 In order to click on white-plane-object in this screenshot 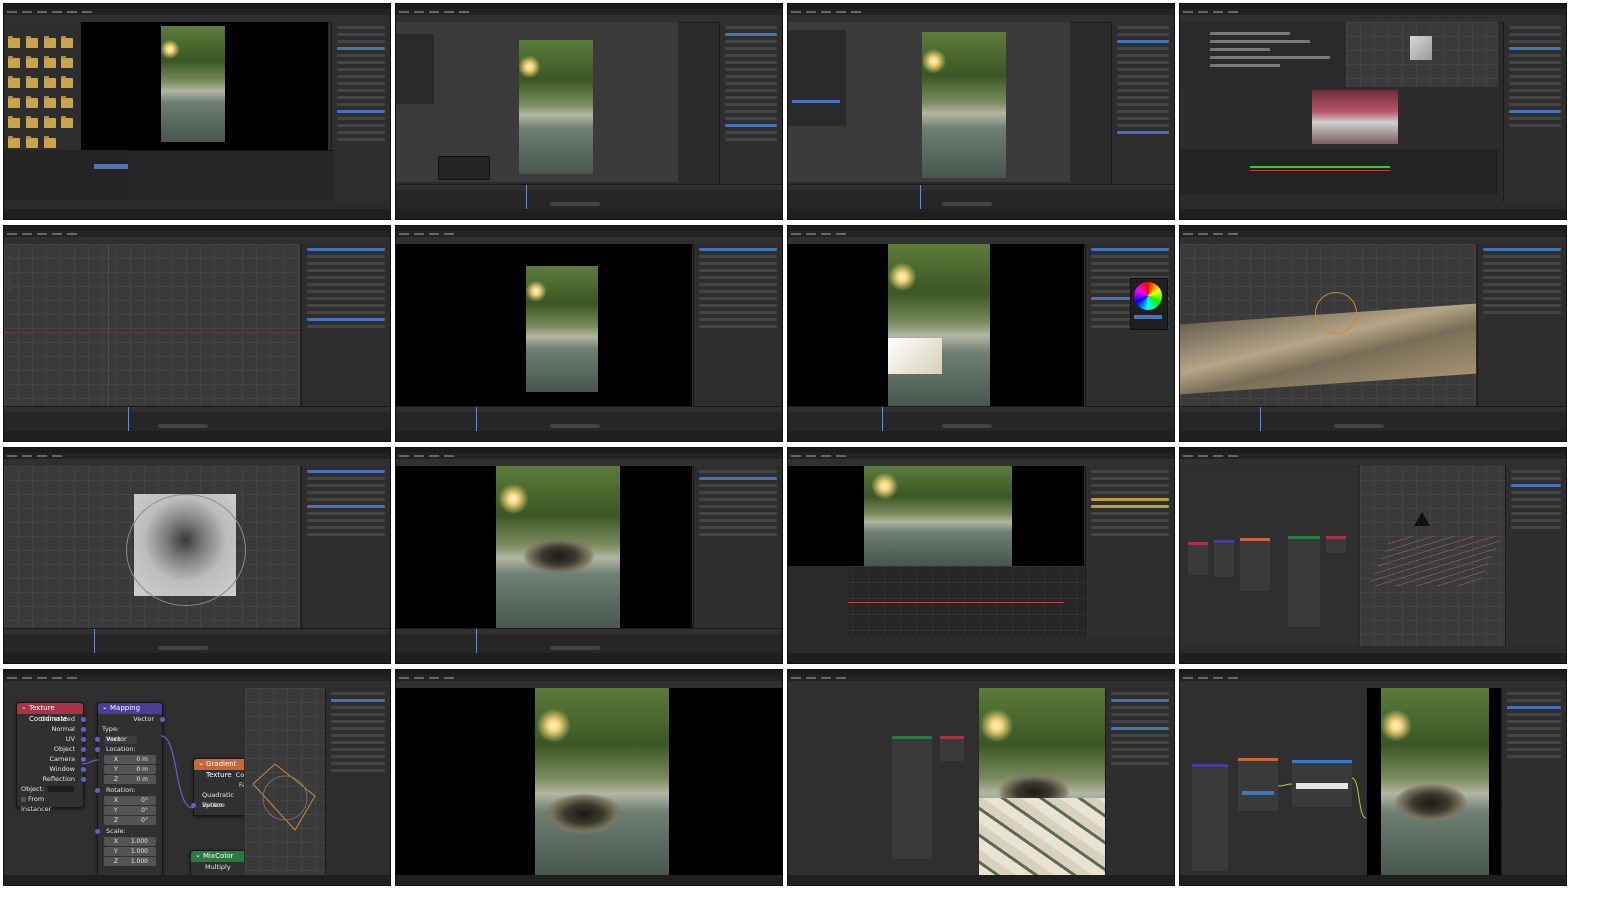, I will do `click(915, 356)`.